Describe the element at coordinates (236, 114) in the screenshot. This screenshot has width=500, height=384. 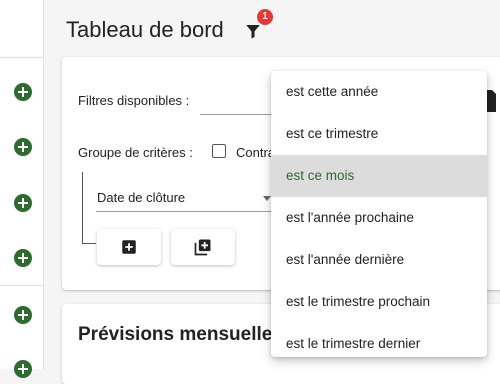
I see `available-filters-field` at that location.